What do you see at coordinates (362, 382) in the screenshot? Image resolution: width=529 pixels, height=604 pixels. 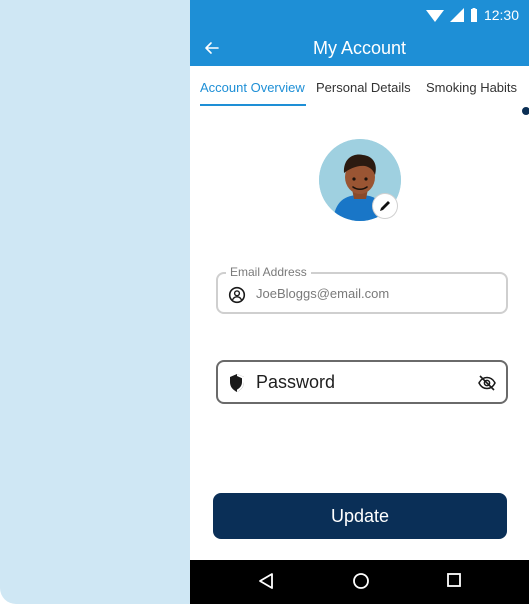 I see `password-field: Password` at bounding box center [362, 382].